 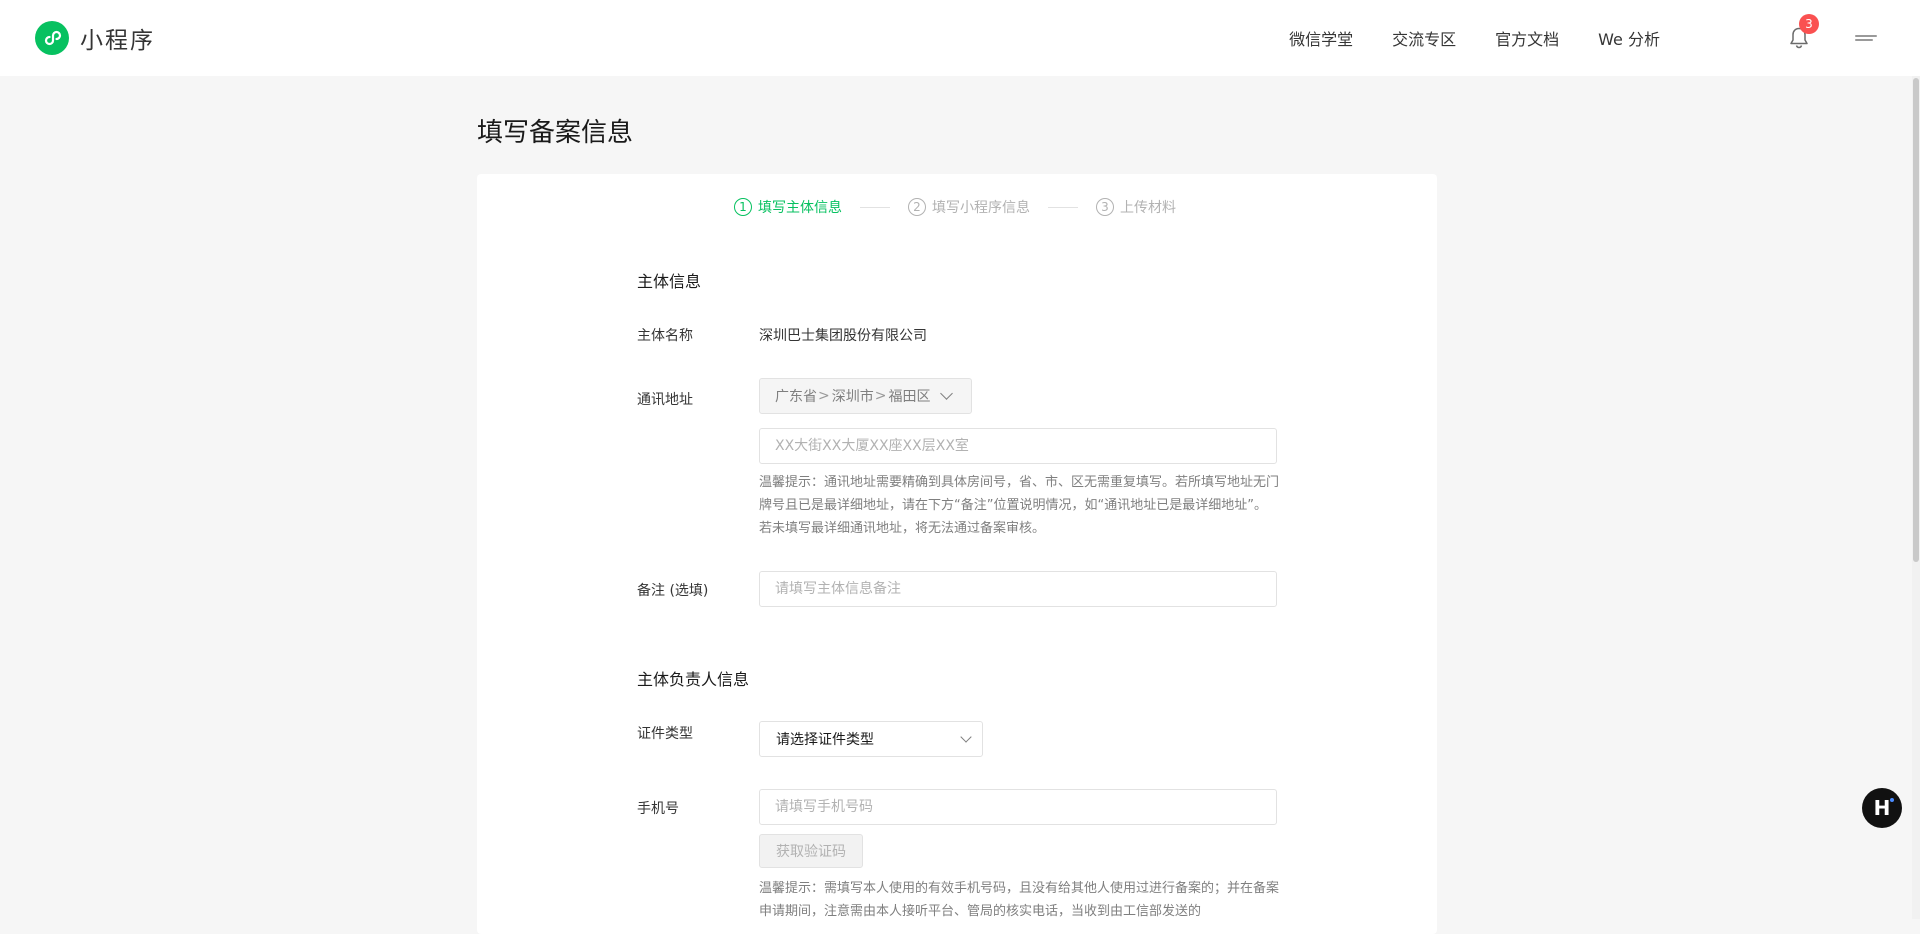 I want to click on step-number: 1, so click(x=743, y=207).